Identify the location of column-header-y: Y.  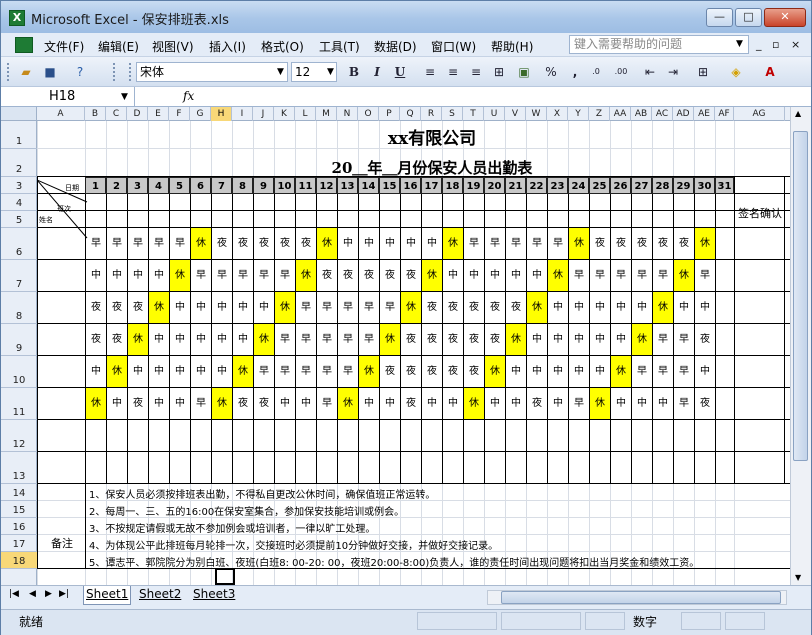
(578, 114).